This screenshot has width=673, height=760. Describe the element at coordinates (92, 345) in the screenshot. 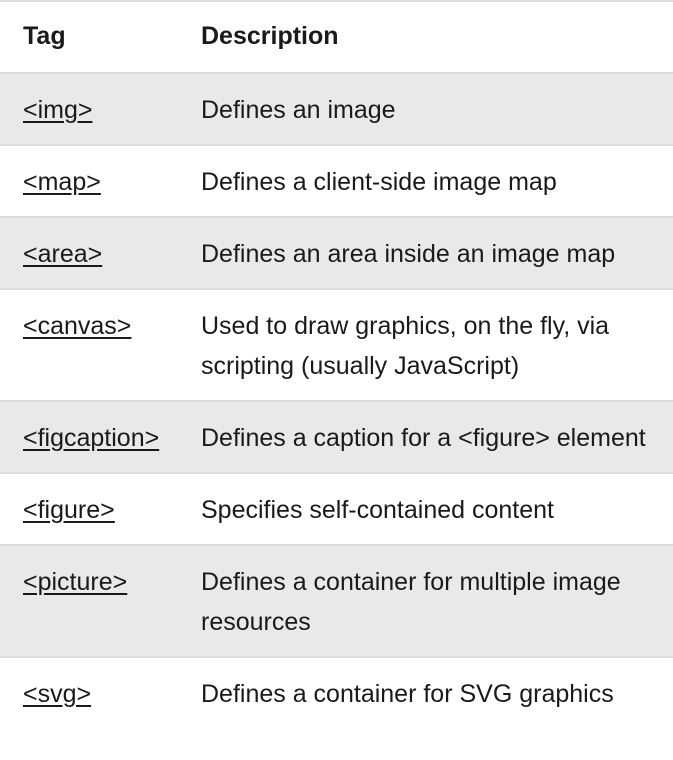

I see `tag-cell: <canvas>` at that location.